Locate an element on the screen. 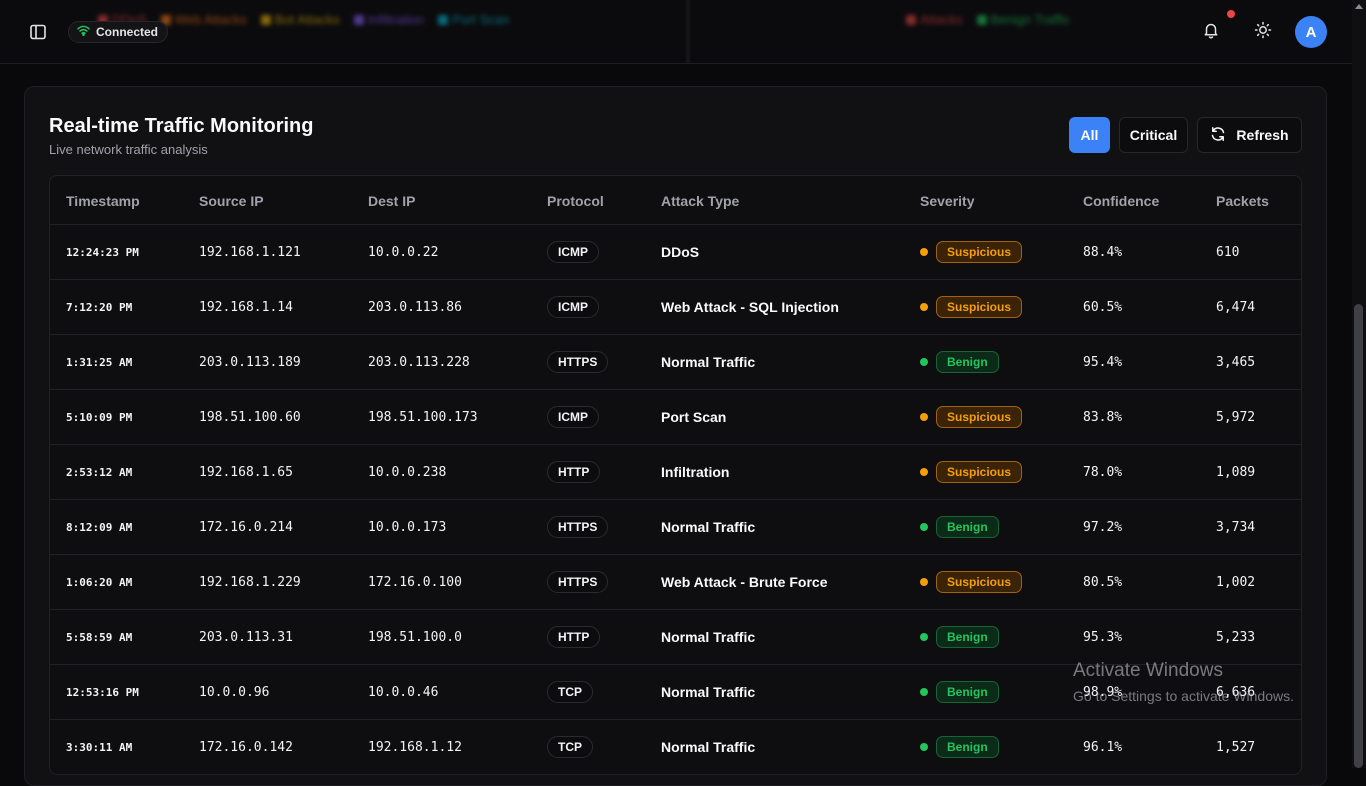  column-header-timestamp: Timestamp is located at coordinates (103, 201).